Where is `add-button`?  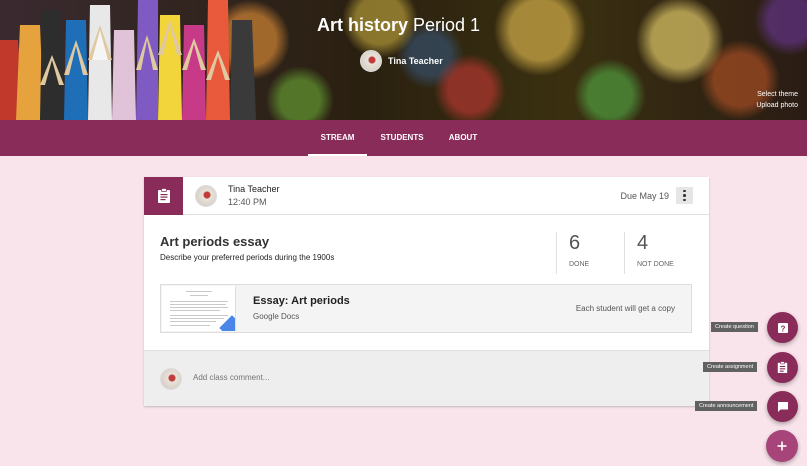
add-button is located at coordinates (782, 446).